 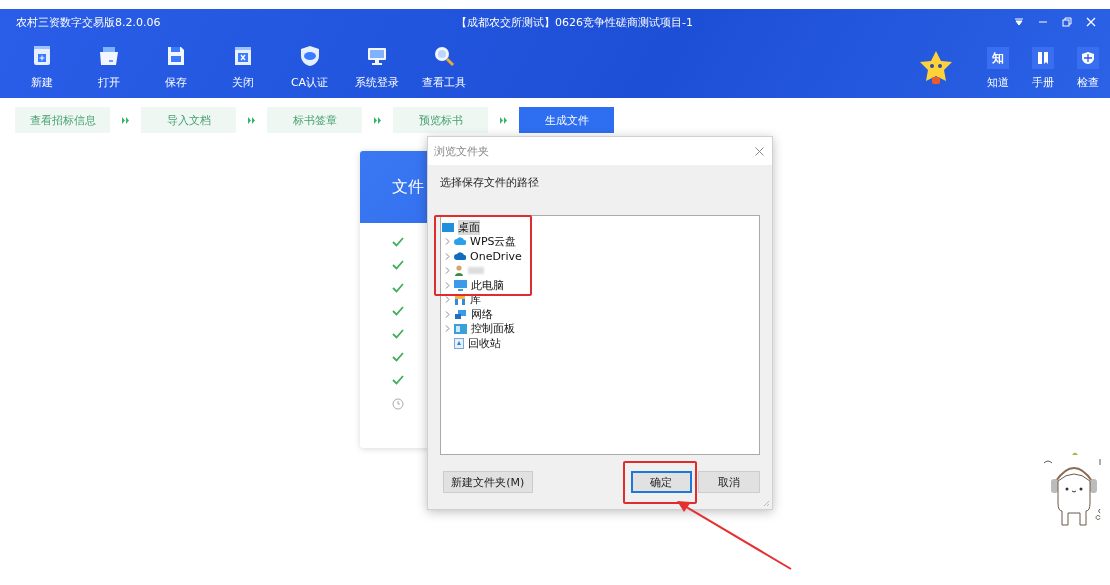 I want to click on ok-button: 确定, so click(x=661, y=482).